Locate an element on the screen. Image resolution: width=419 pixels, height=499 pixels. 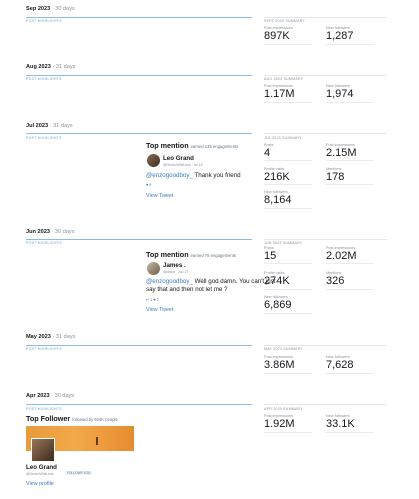
stat-value: 2.15M is located at coordinates (341, 153).